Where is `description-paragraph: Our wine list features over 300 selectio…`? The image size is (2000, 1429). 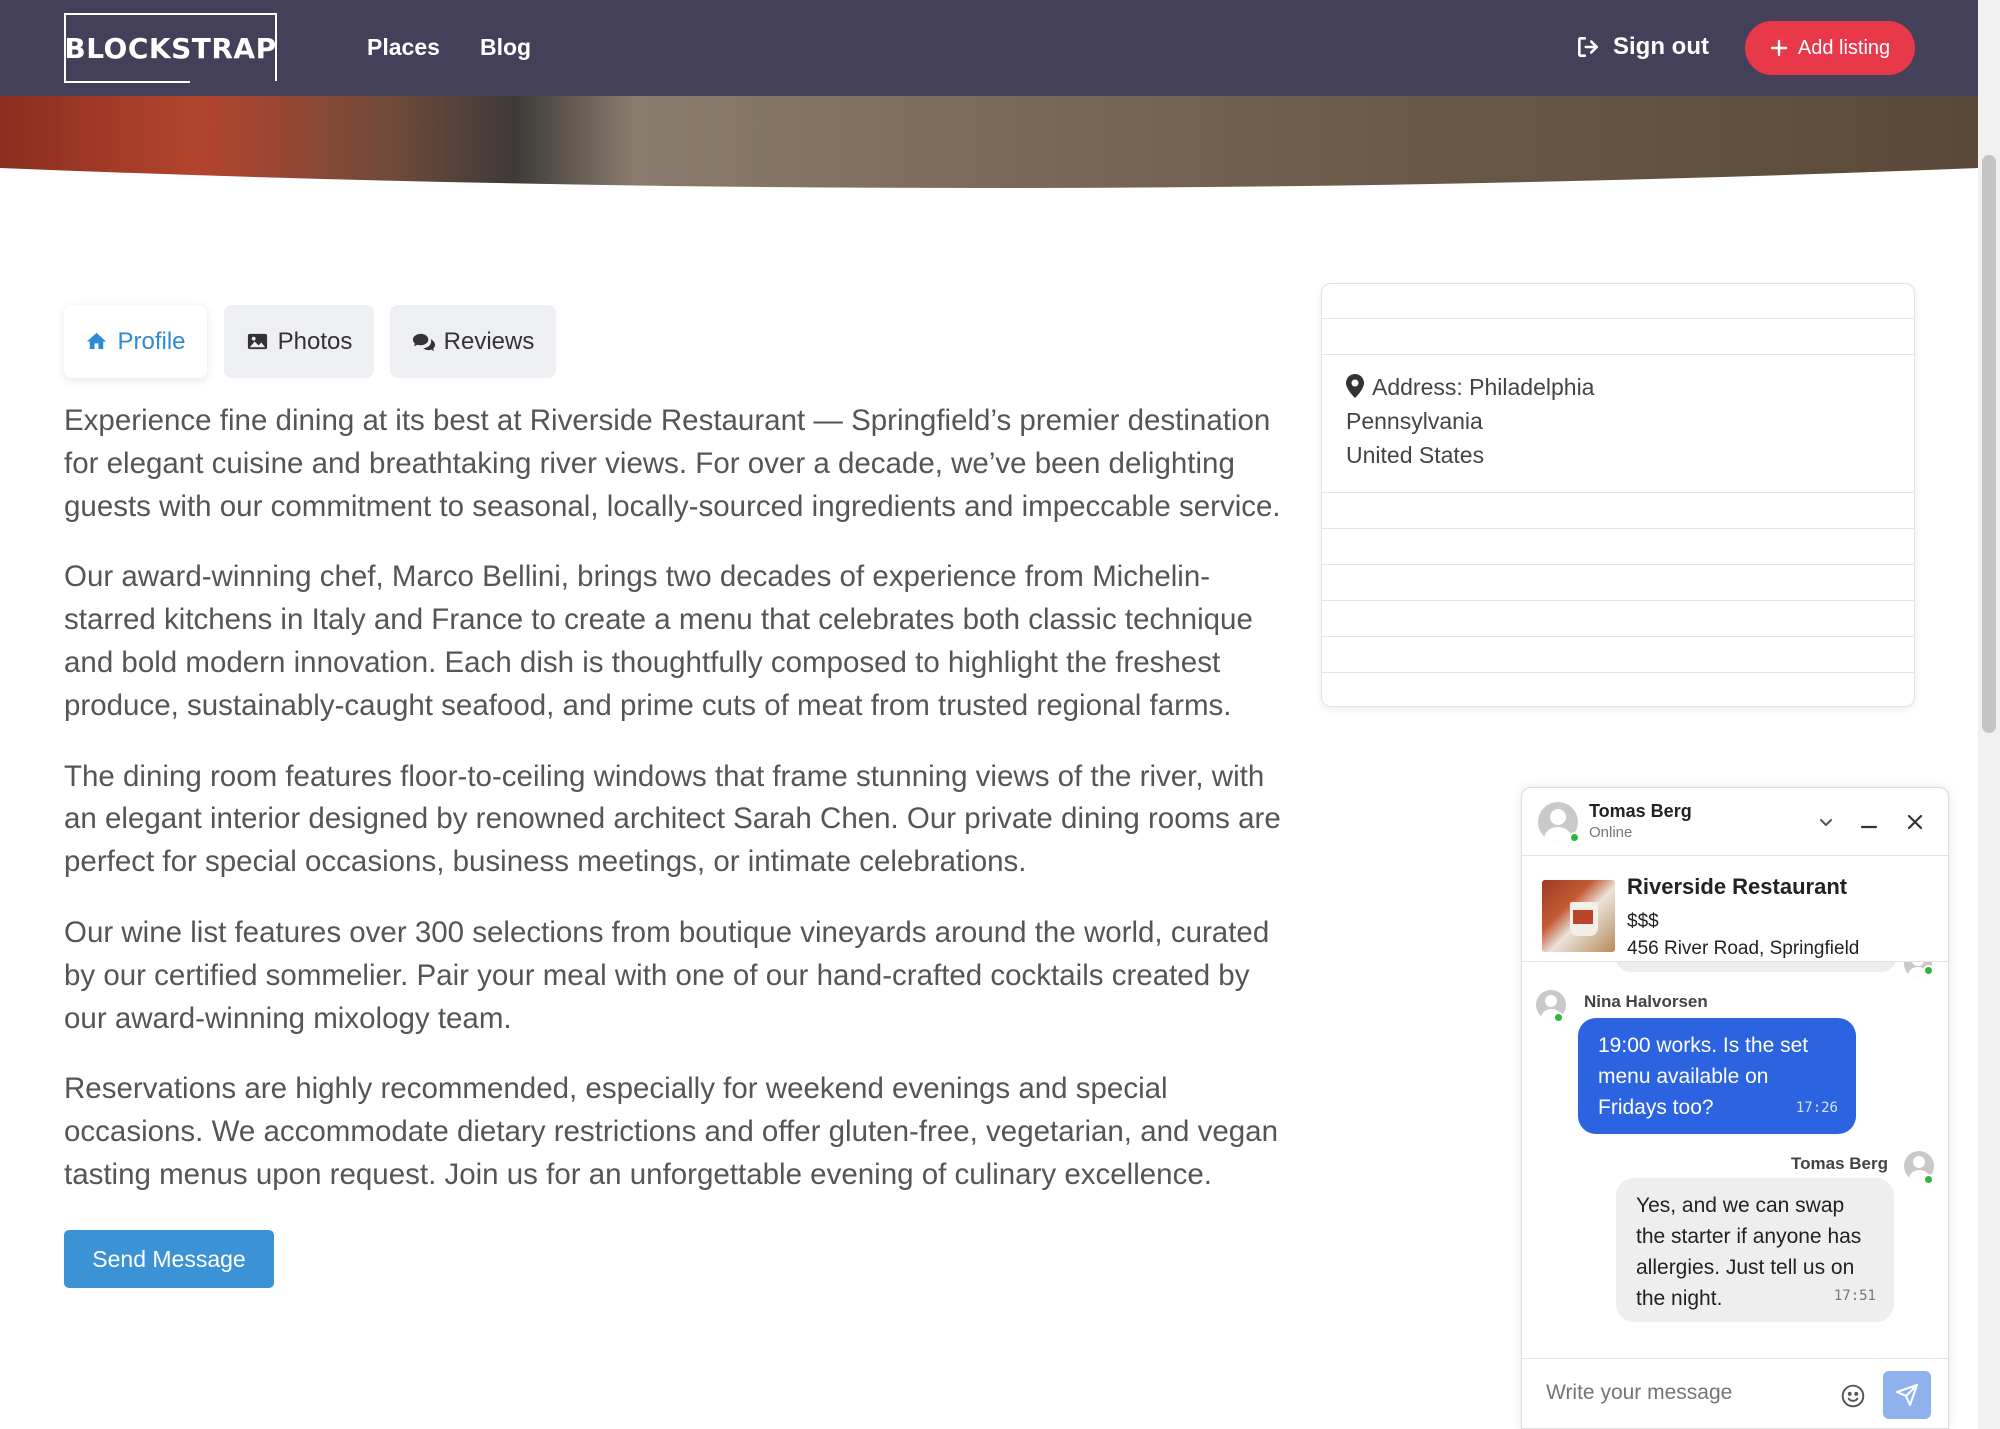 description-paragraph: Our wine list features over 300 selectio… is located at coordinates (667, 975).